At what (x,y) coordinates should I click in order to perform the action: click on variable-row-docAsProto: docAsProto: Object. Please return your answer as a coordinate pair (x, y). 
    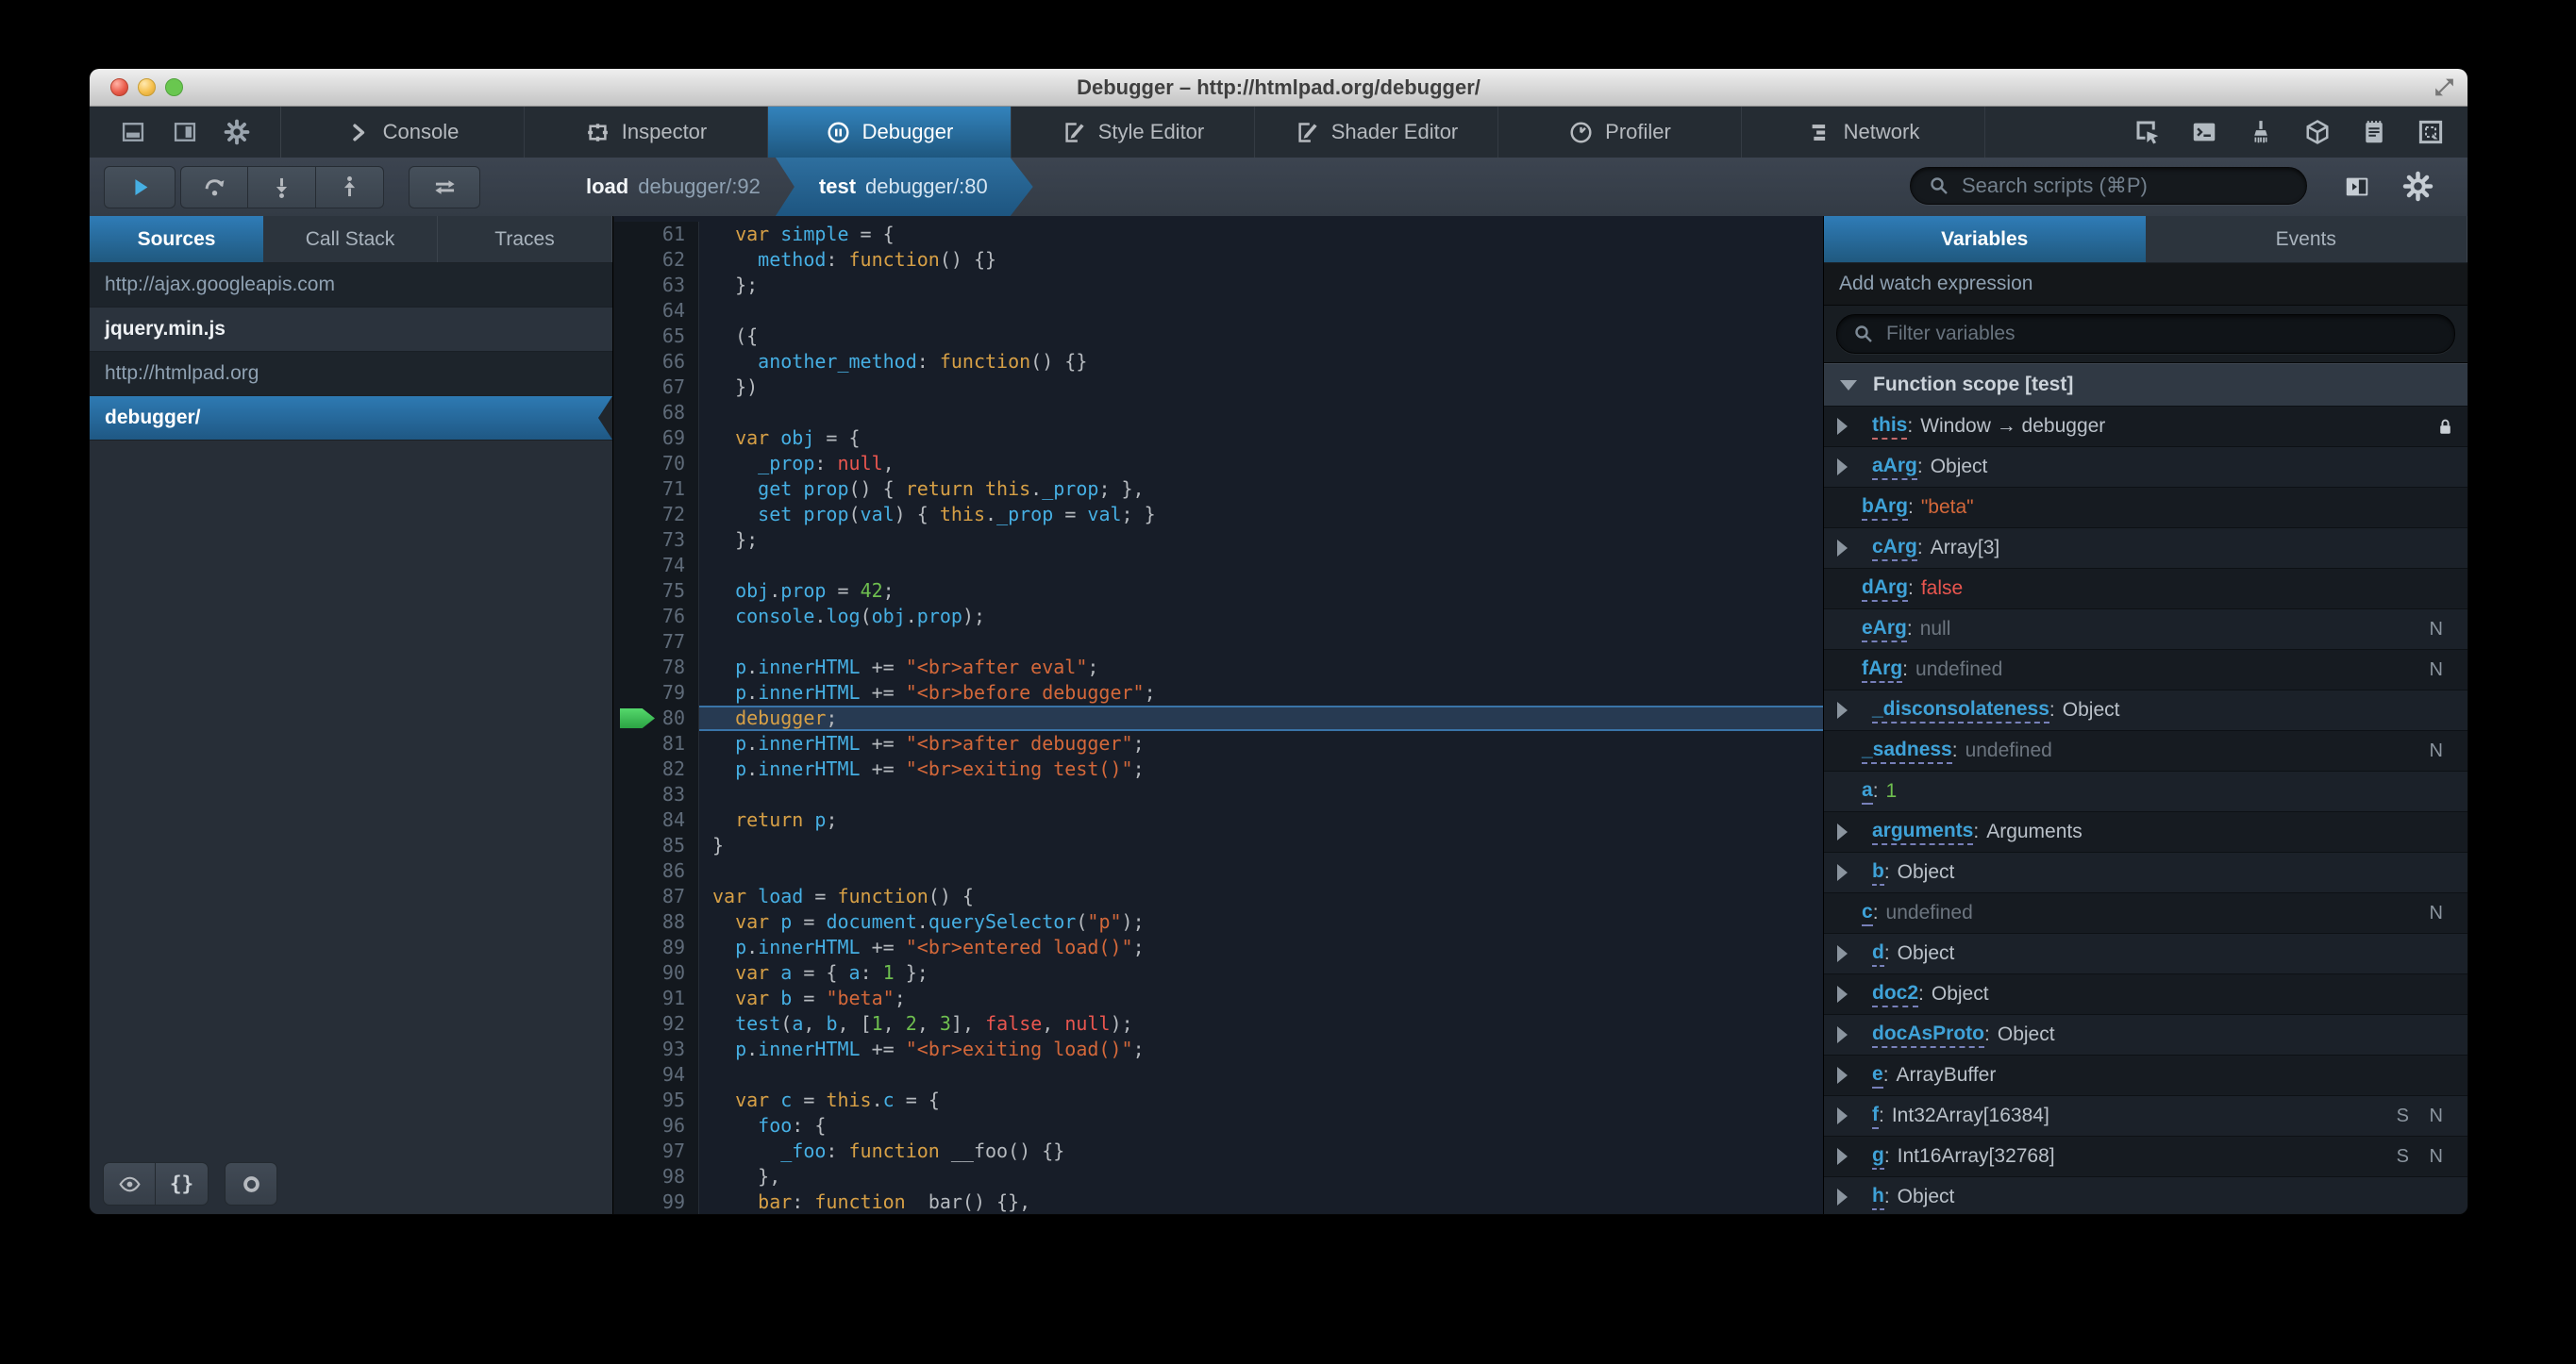
    Looking at the image, I should click on (2145, 1035).